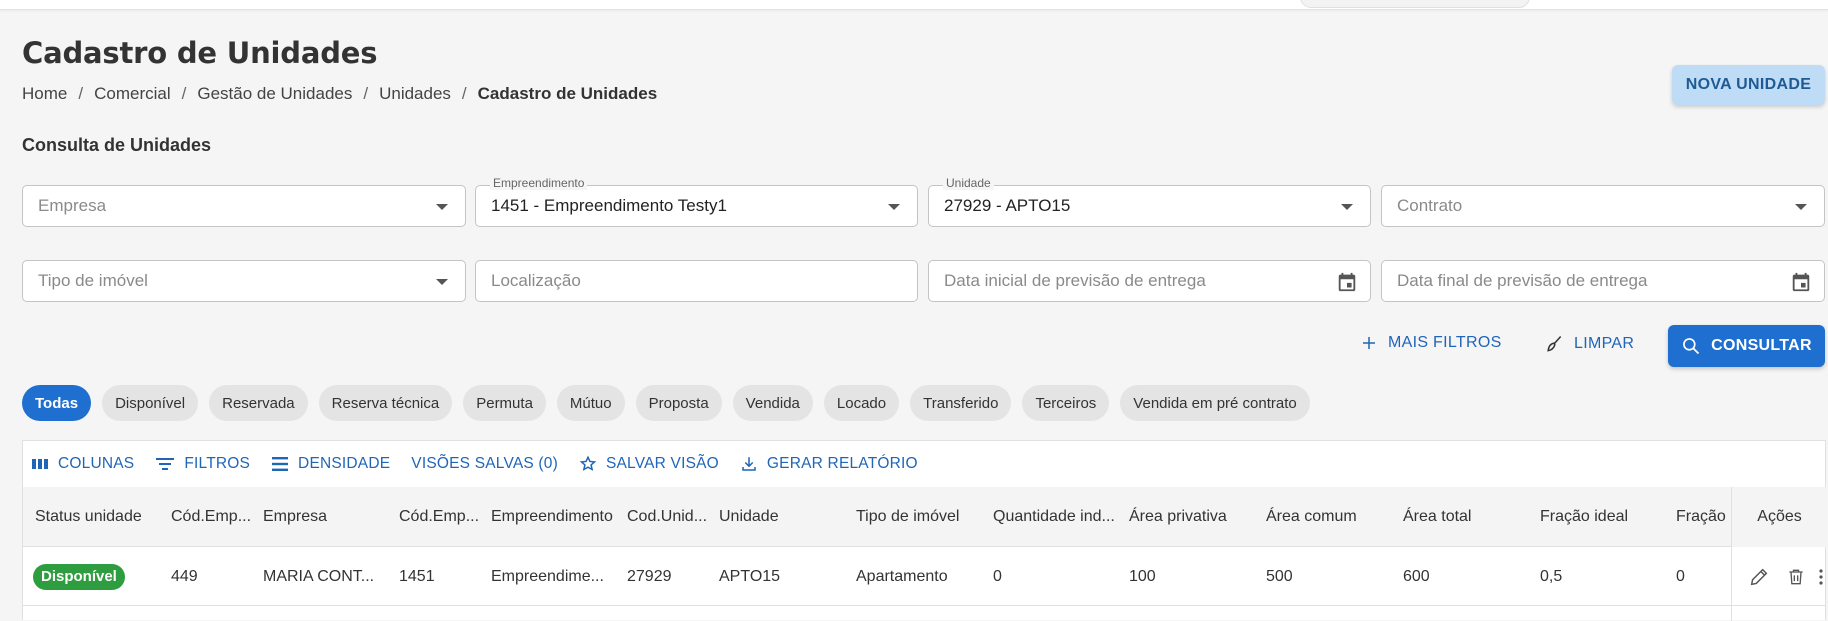 This screenshot has width=1828, height=621. I want to click on column-header-fracao-ideal: Fração ideal, so click(1605, 517).